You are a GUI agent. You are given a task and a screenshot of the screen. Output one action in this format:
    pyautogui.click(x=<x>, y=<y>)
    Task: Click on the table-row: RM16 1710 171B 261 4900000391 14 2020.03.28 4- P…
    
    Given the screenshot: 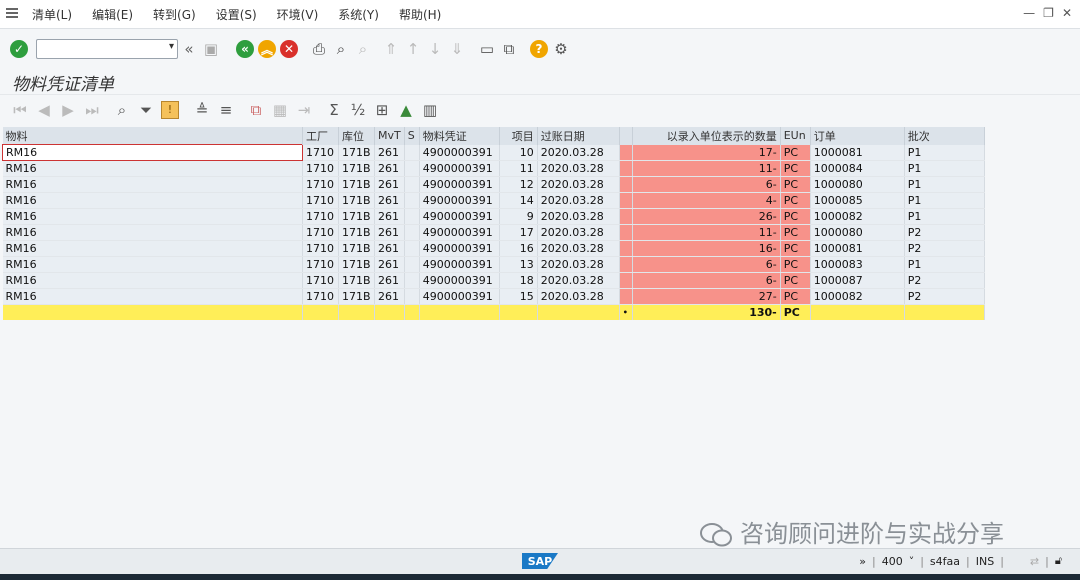 What is the action you would take?
    pyautogui.click(x=493, y=200)
    